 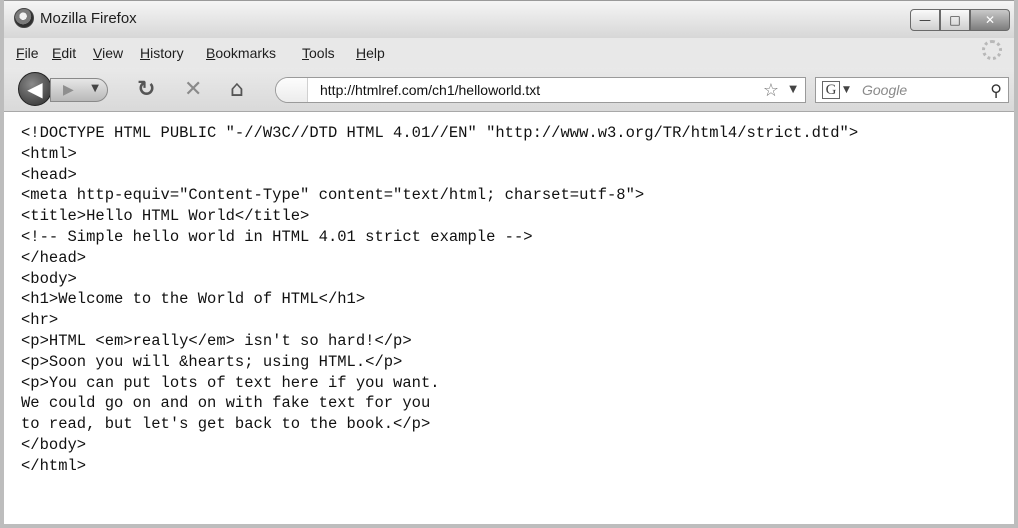 What do you see at coordinates (54, 444) in the screenshot?
I see `text-line: </body>` at bounding box center [54, 444].